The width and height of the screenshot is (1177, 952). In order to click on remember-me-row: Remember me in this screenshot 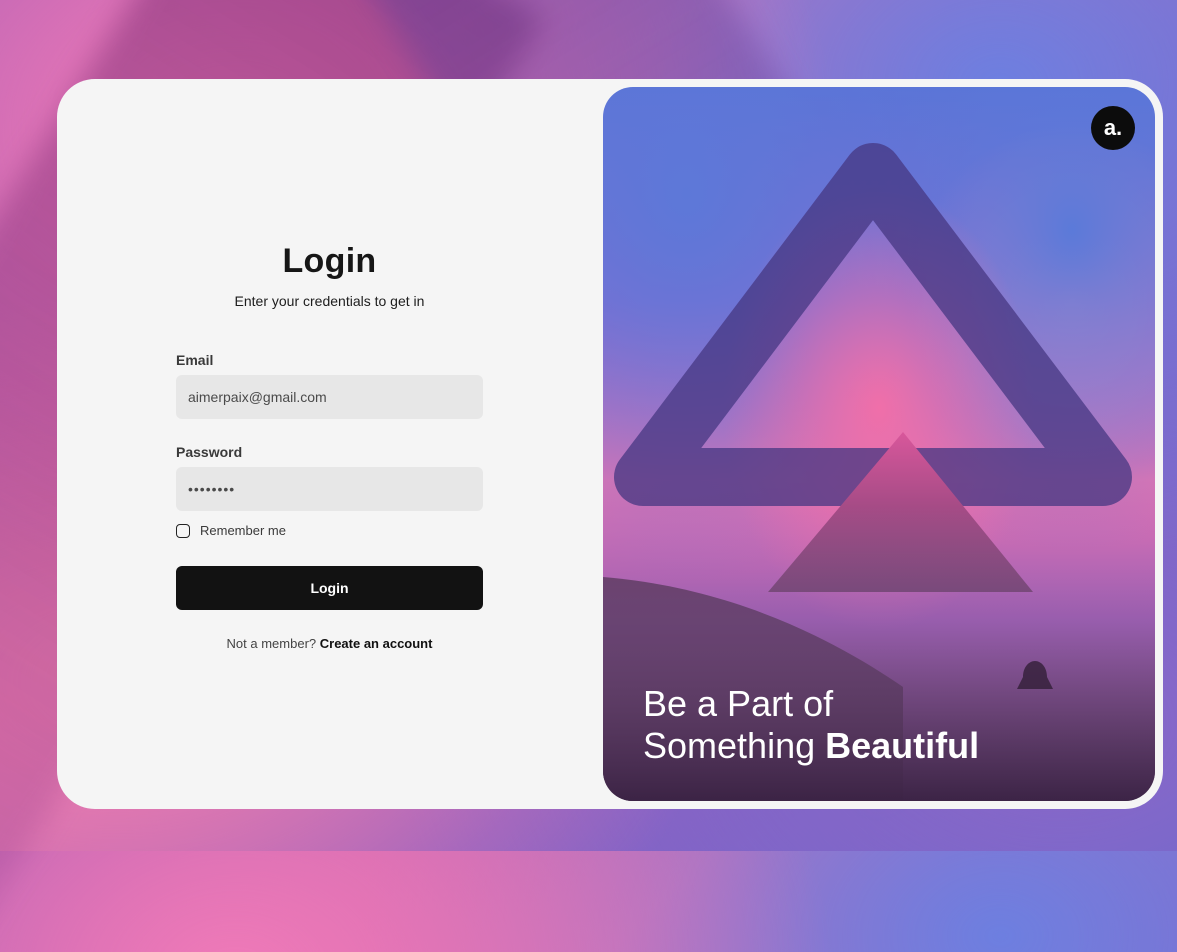, I will do `click(231, 530)`.